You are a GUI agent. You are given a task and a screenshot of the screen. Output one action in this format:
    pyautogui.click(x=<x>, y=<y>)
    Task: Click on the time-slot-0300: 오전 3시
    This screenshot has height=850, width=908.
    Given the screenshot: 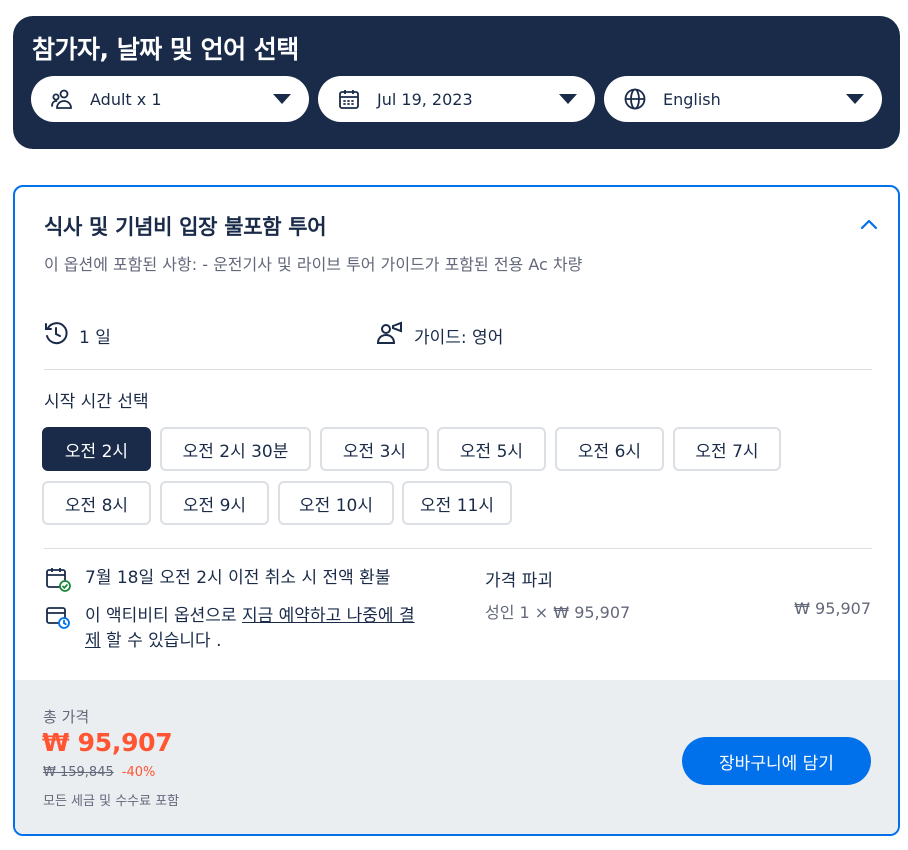 What is the action you would take?
    pyautogui.click(x=374, y=449)
    